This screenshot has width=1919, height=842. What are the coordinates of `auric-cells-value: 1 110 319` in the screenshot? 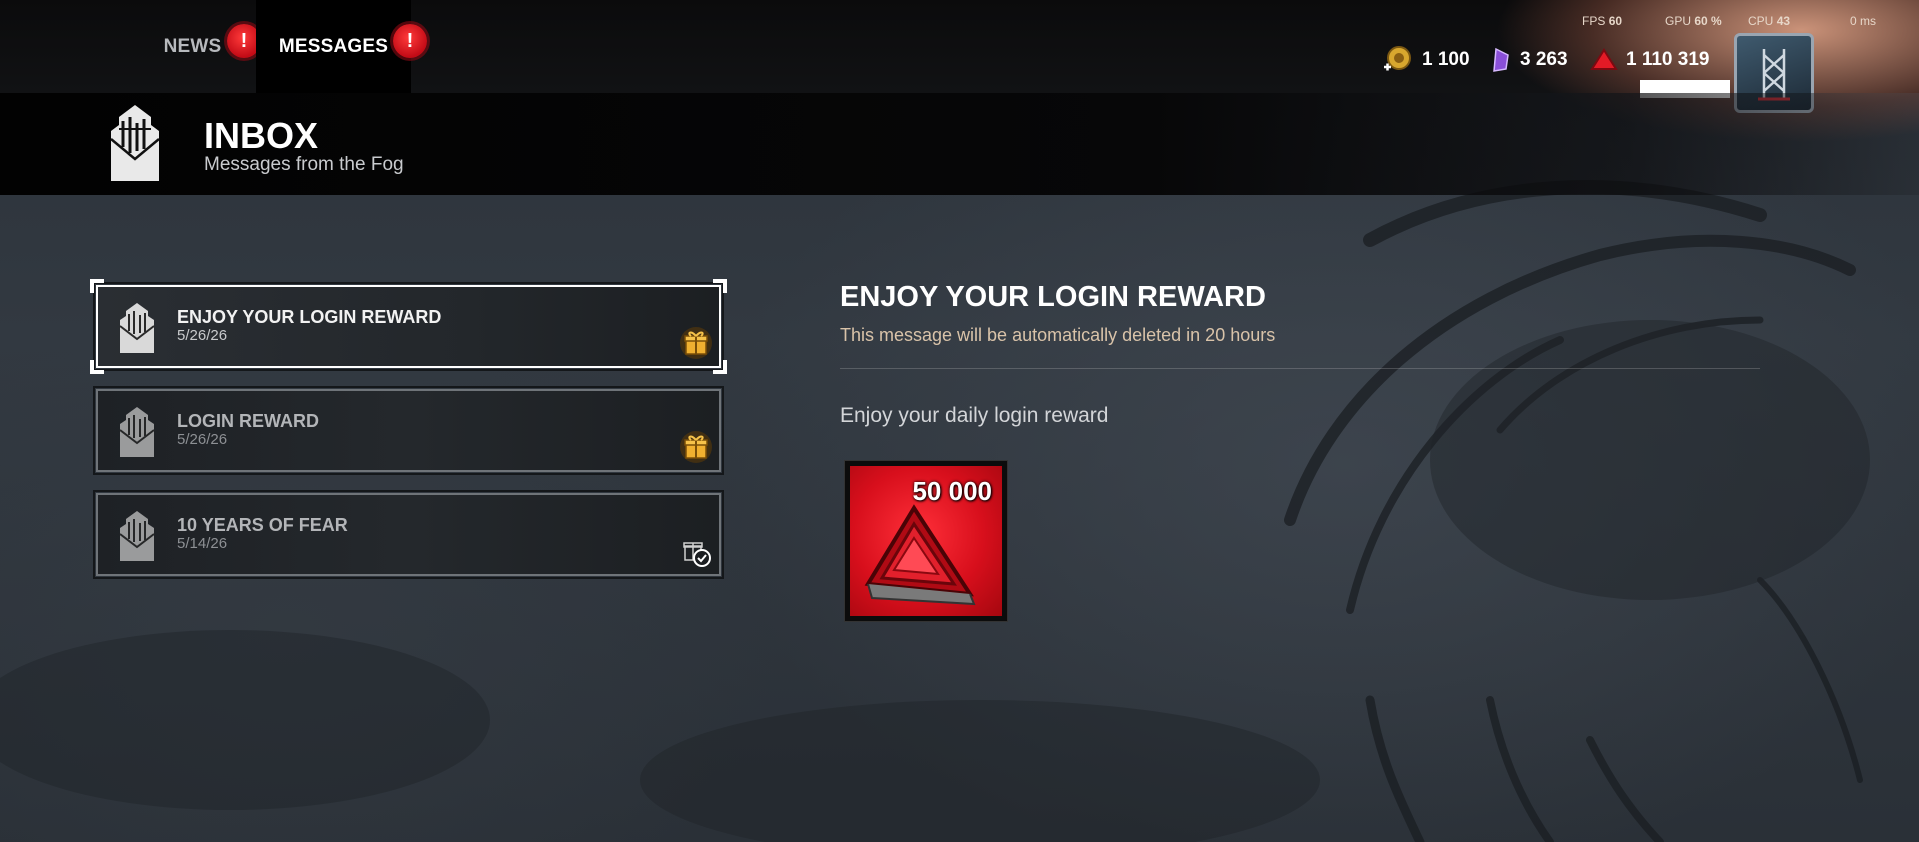 It's located at (1668, 59).